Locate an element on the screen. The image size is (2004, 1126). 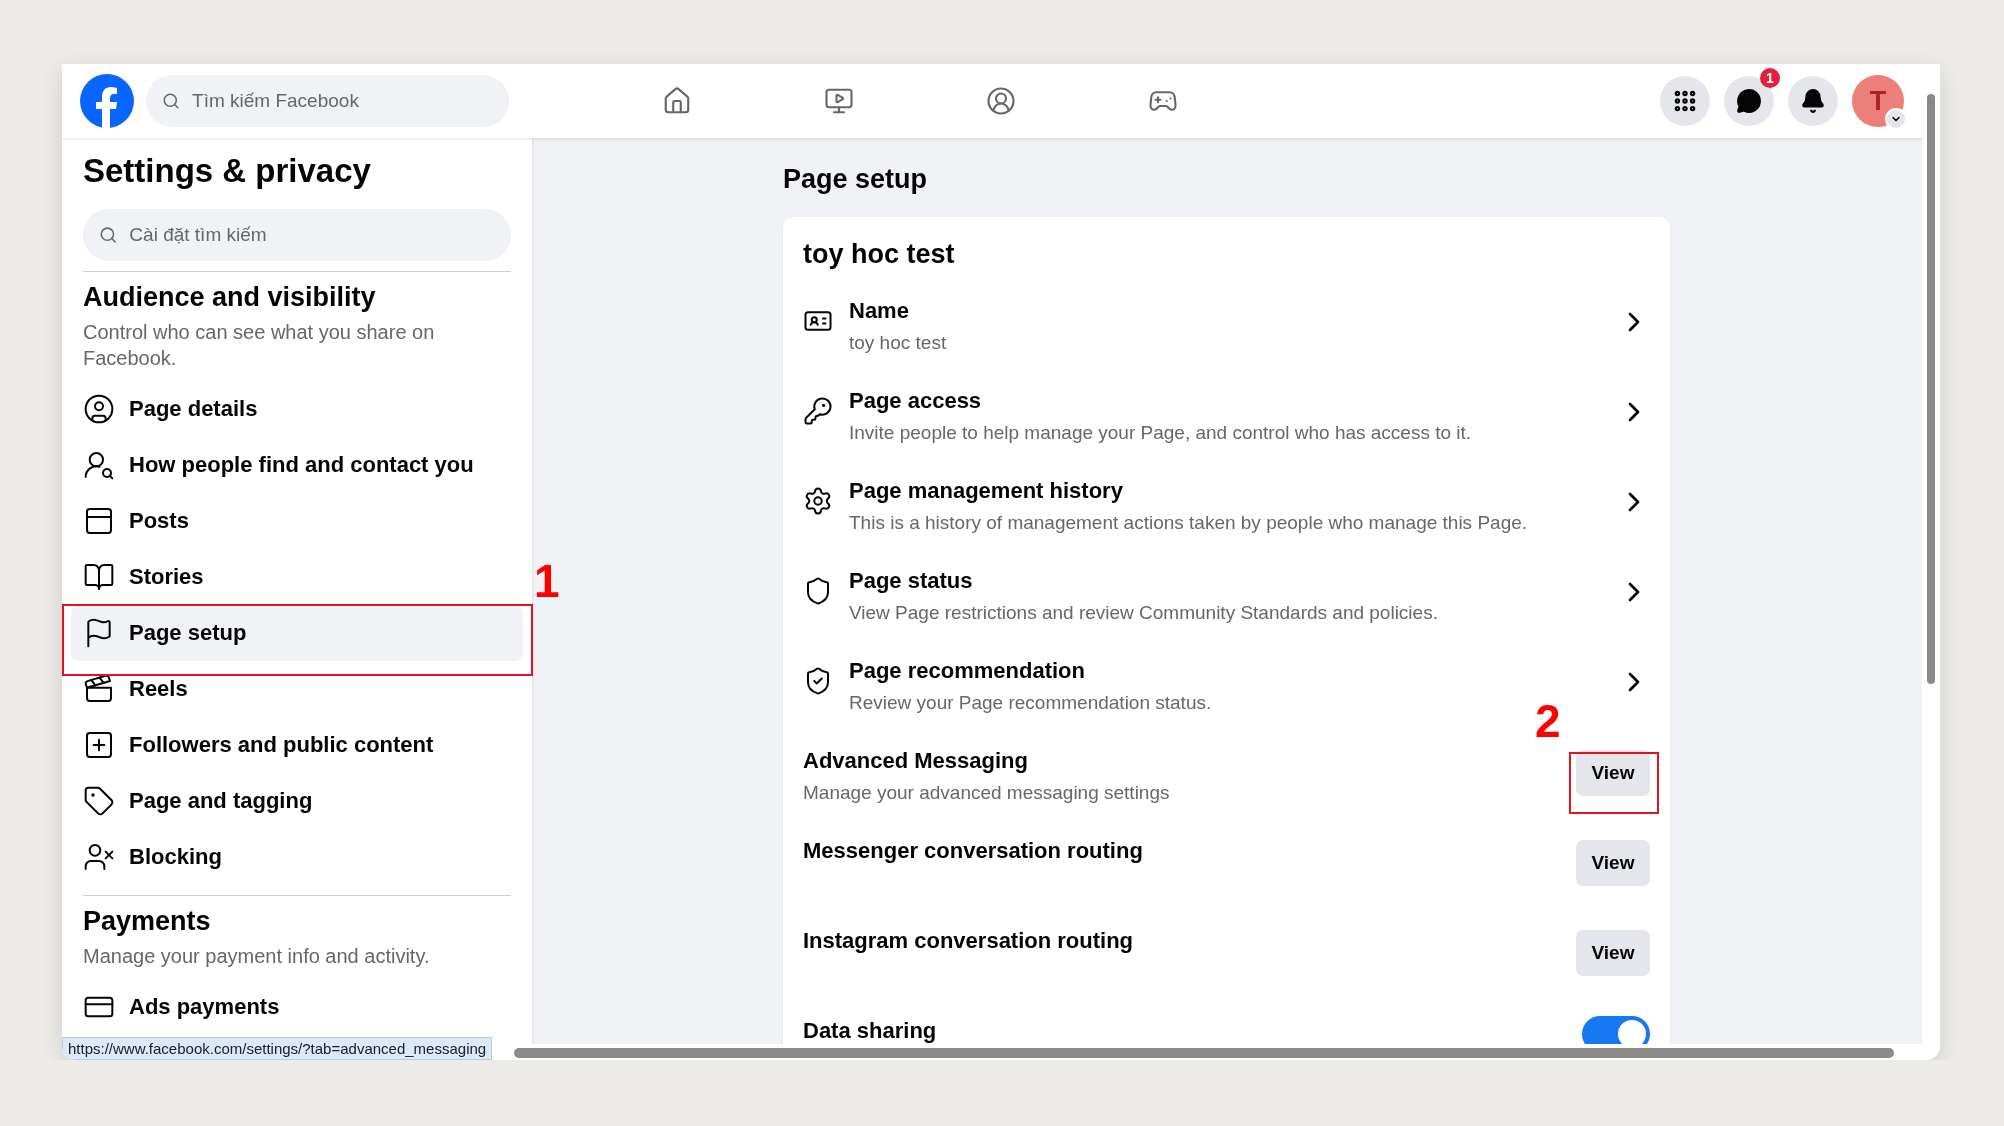
bell-icon is located at coordinates (1813, 101).